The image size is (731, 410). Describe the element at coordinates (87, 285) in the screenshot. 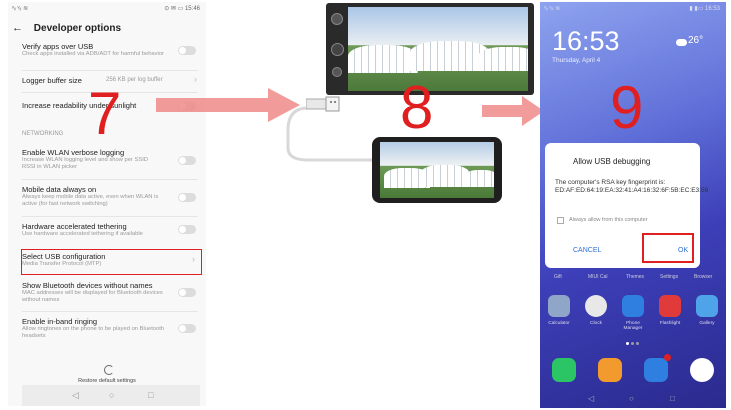

I see `setting-title: Show Bluetooth devices without names` at that location.